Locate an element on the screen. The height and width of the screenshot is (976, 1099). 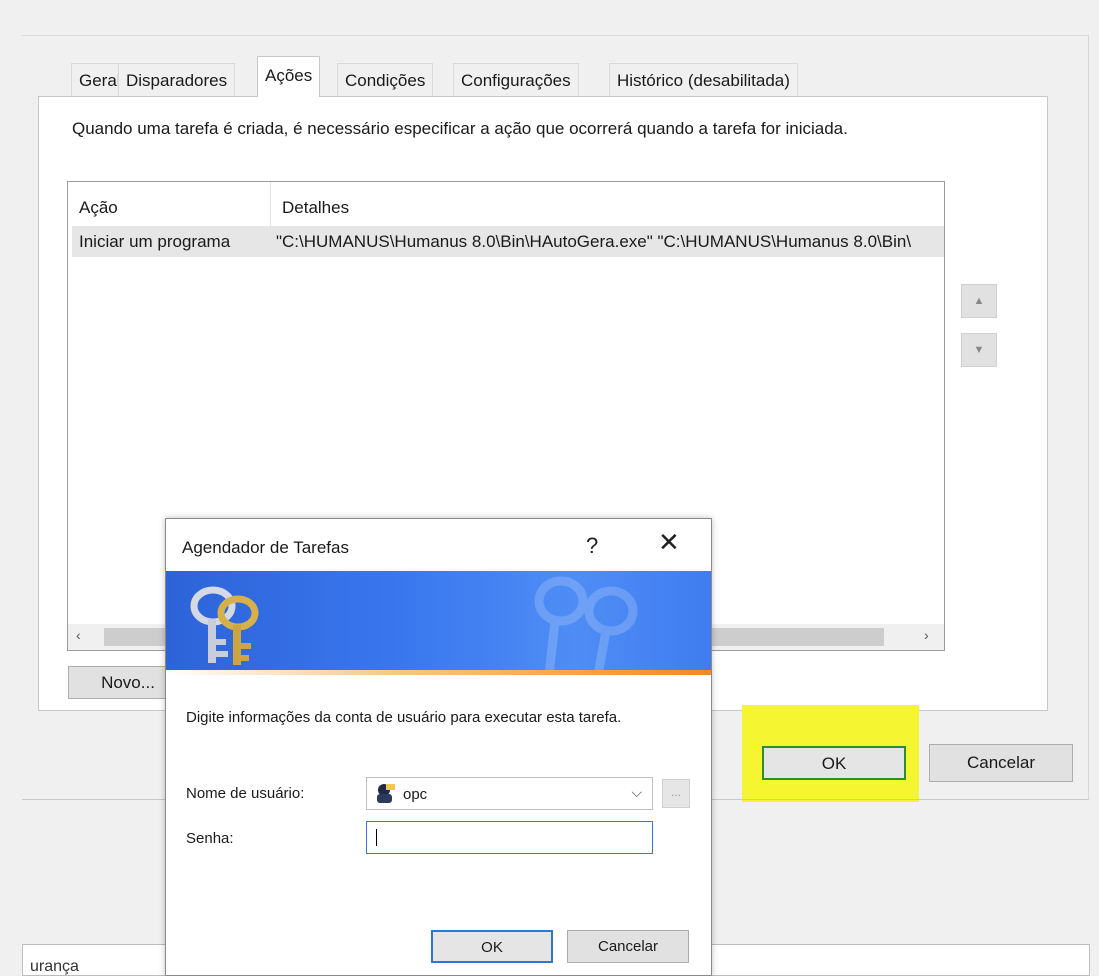
tab-acoes: Ações is located at coordinates (289, 76).